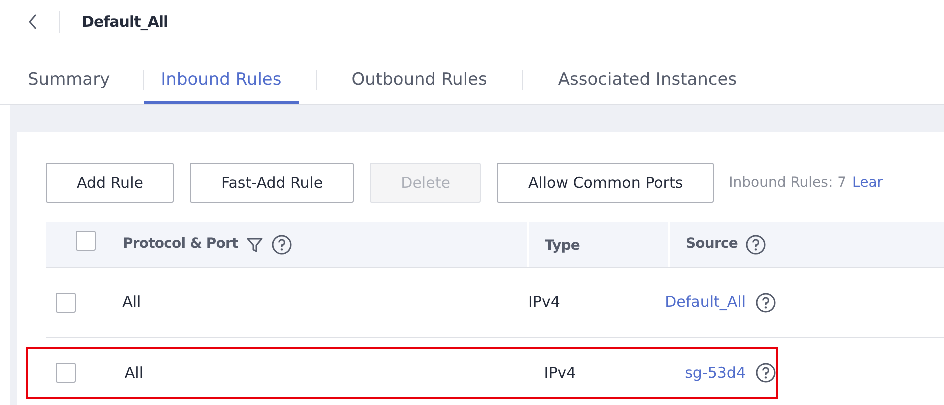 The height and width of the screenshot is (405, 944). Describe the element at coordinates (419, 82) in the screenshot. I see `tab: Outbound Rules` at that location.